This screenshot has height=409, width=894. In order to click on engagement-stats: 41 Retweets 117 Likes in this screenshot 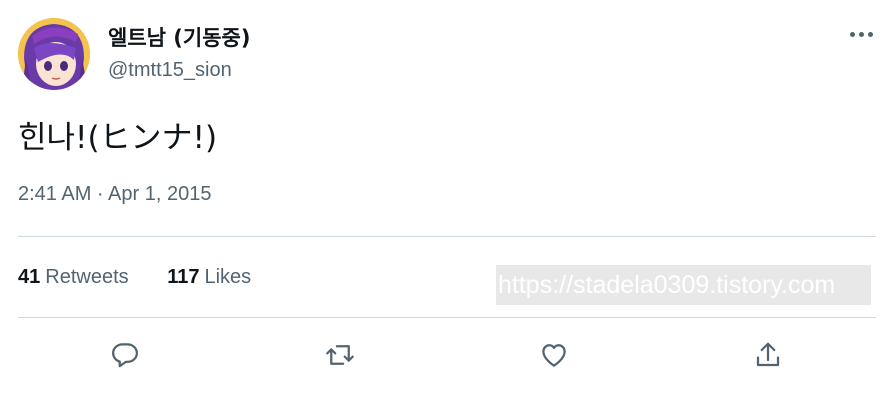, I will do `click(151, 277)`.